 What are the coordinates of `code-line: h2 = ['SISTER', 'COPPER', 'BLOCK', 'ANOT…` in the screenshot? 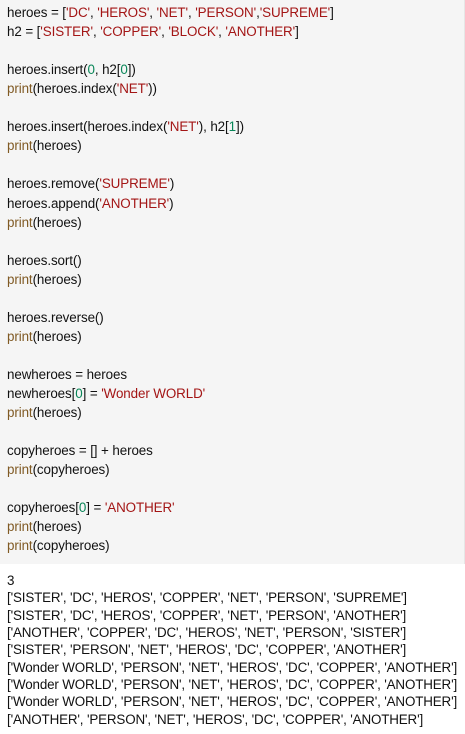 It's located at (153, 31).